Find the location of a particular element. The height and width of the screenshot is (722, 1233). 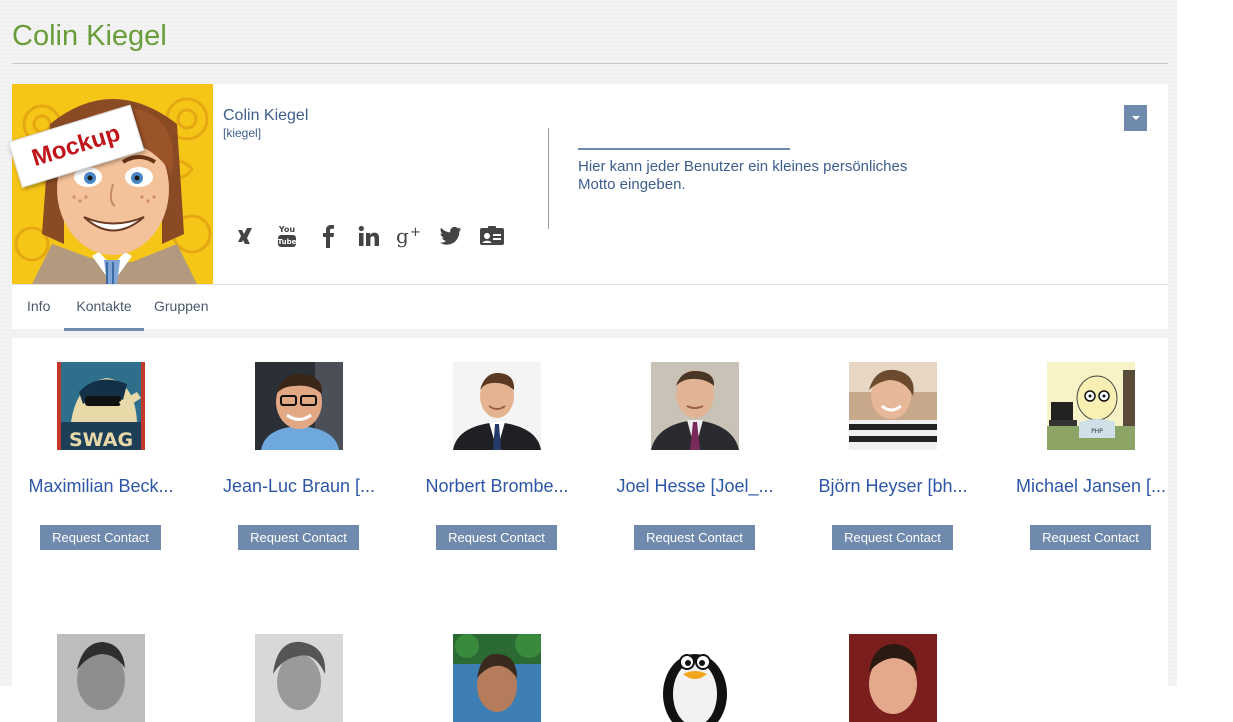

profile-divider is located at coordinates (548, 178).